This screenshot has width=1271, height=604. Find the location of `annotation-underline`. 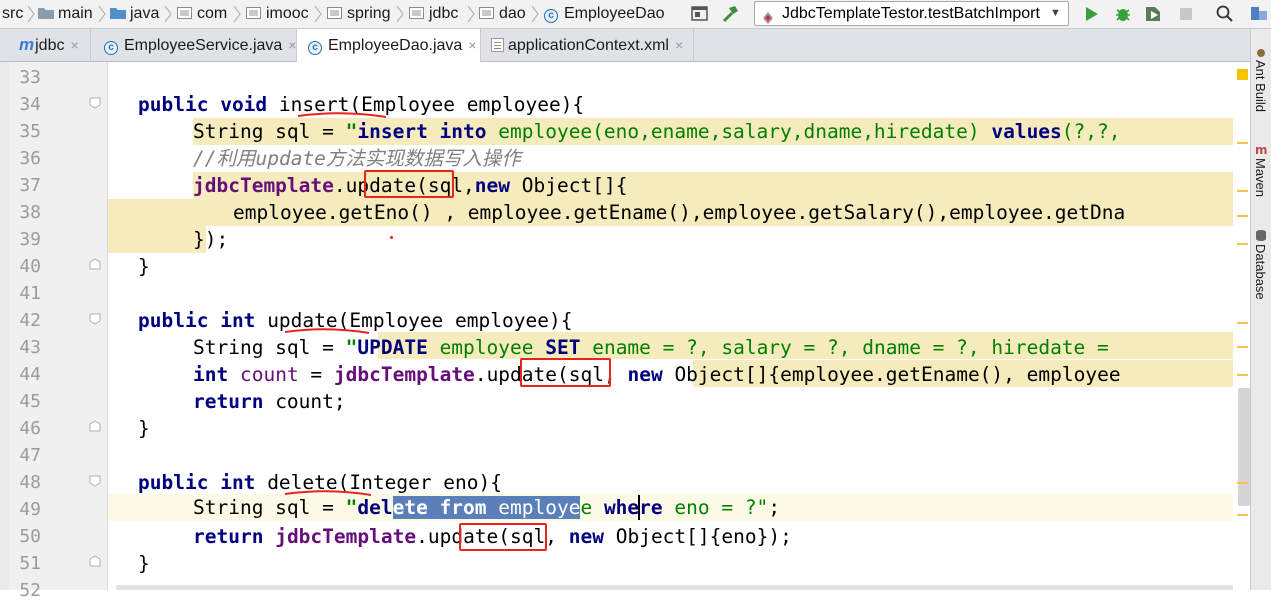

annotation-underline is located at coordinates (342, 115).